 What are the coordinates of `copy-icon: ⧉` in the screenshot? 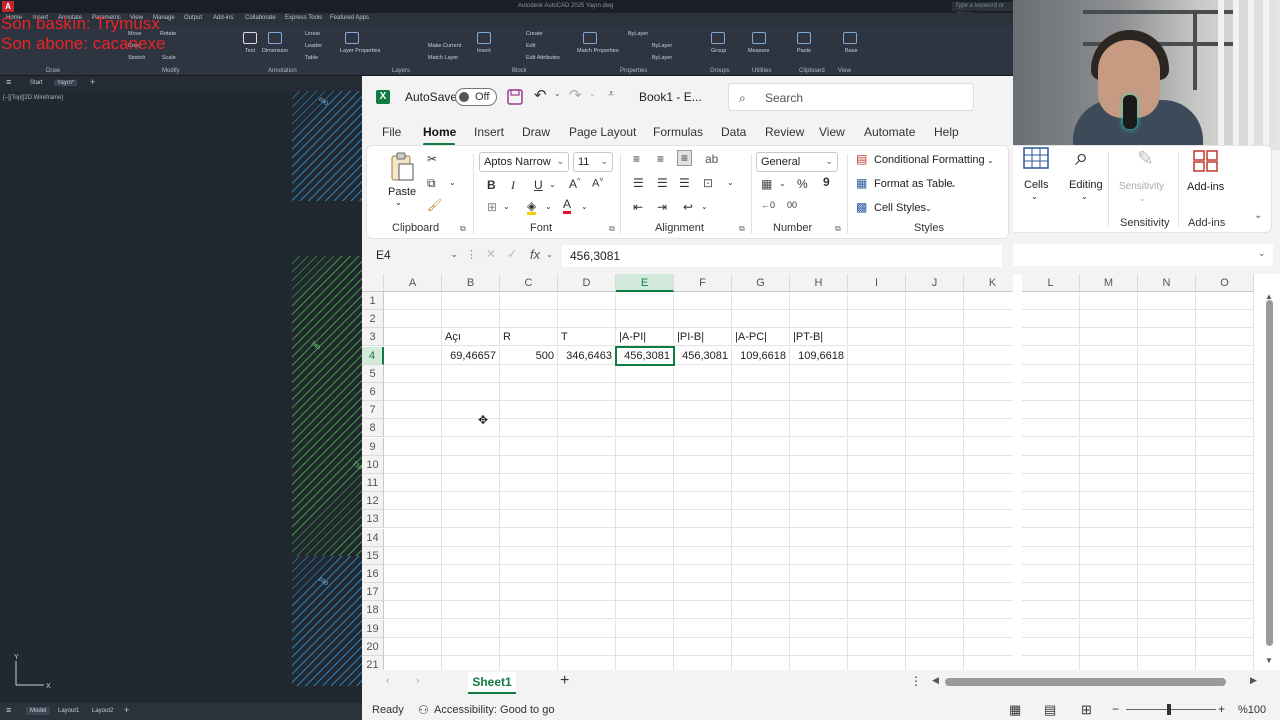 It's located at (431, 183).